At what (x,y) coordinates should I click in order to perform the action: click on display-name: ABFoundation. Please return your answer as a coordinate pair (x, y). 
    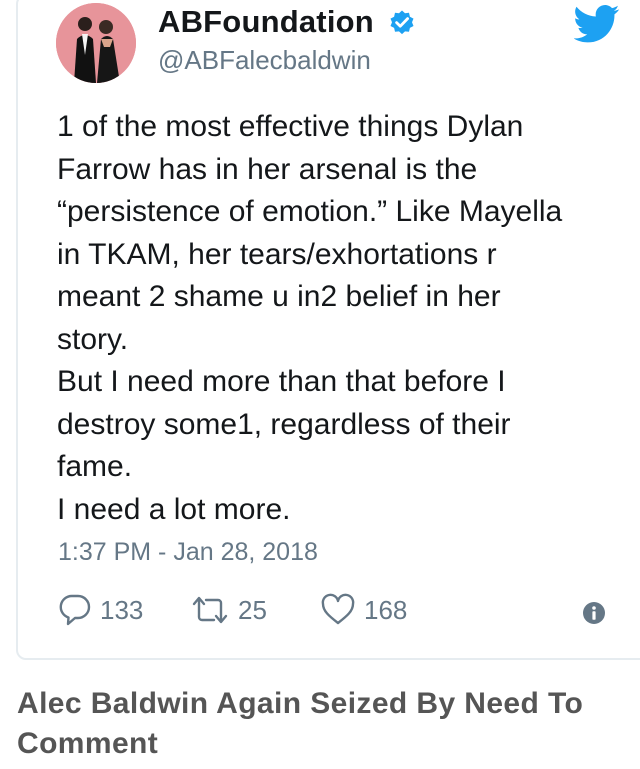
    Looking at the image, I should click on (266, 22).